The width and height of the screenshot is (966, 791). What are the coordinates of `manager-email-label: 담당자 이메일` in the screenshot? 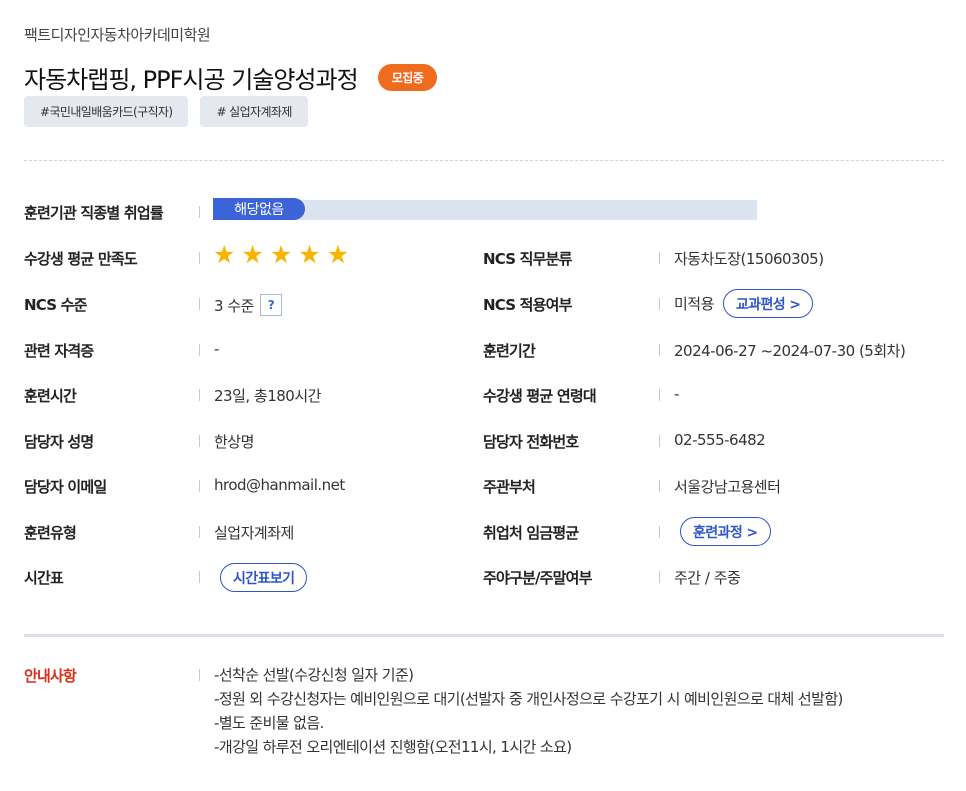 It's located at (65, 487).